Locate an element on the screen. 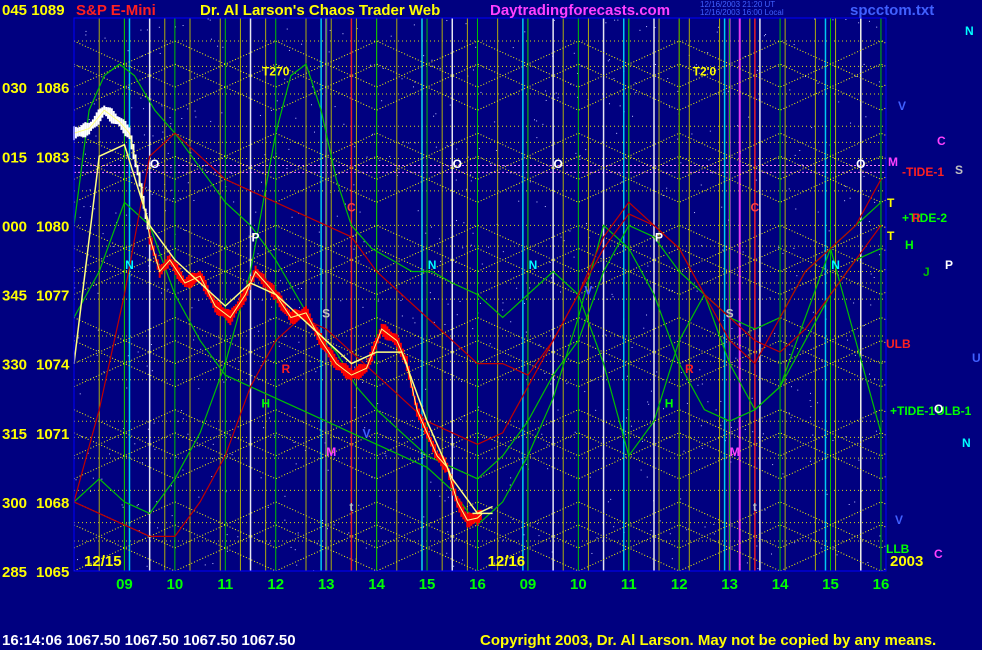 This screenshot has height=650, width=982. date-label: 12/16 is located at coordinates (507, 561).